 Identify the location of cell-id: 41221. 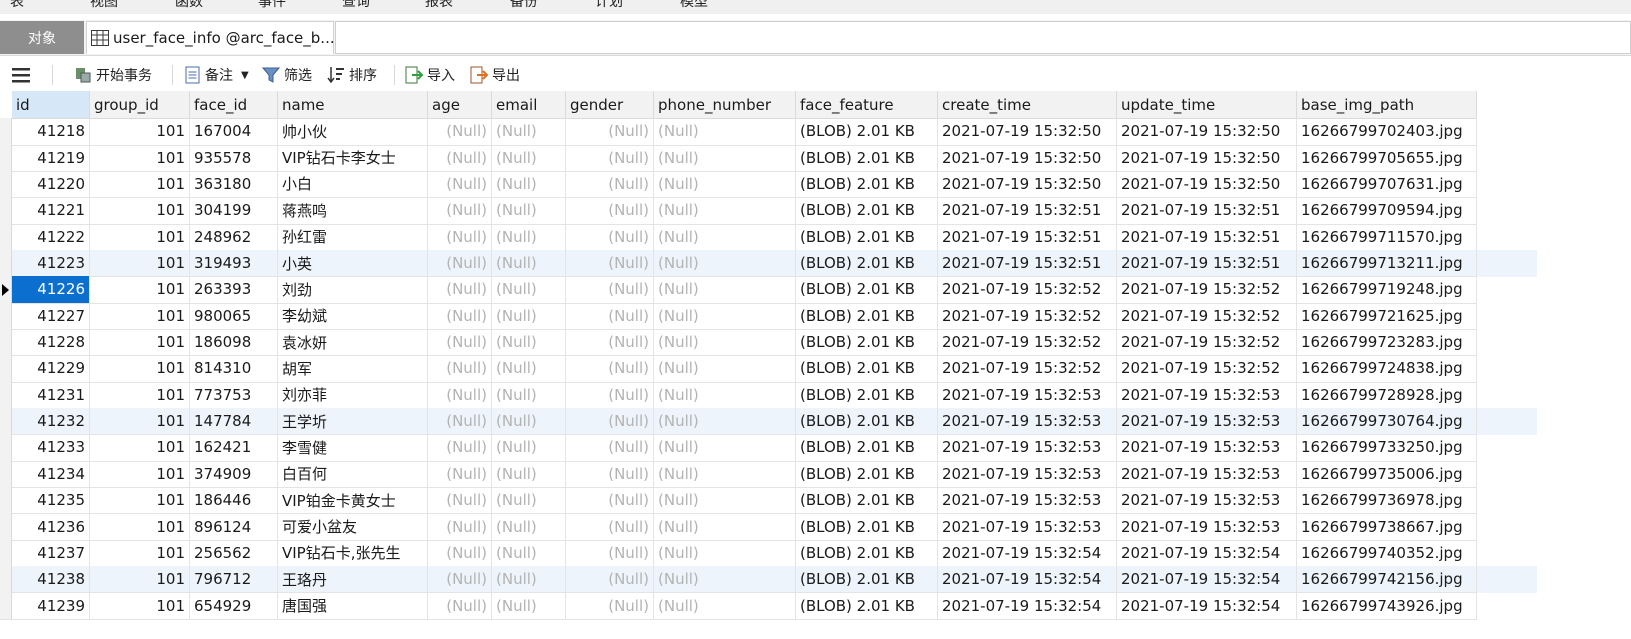
(51, 211).